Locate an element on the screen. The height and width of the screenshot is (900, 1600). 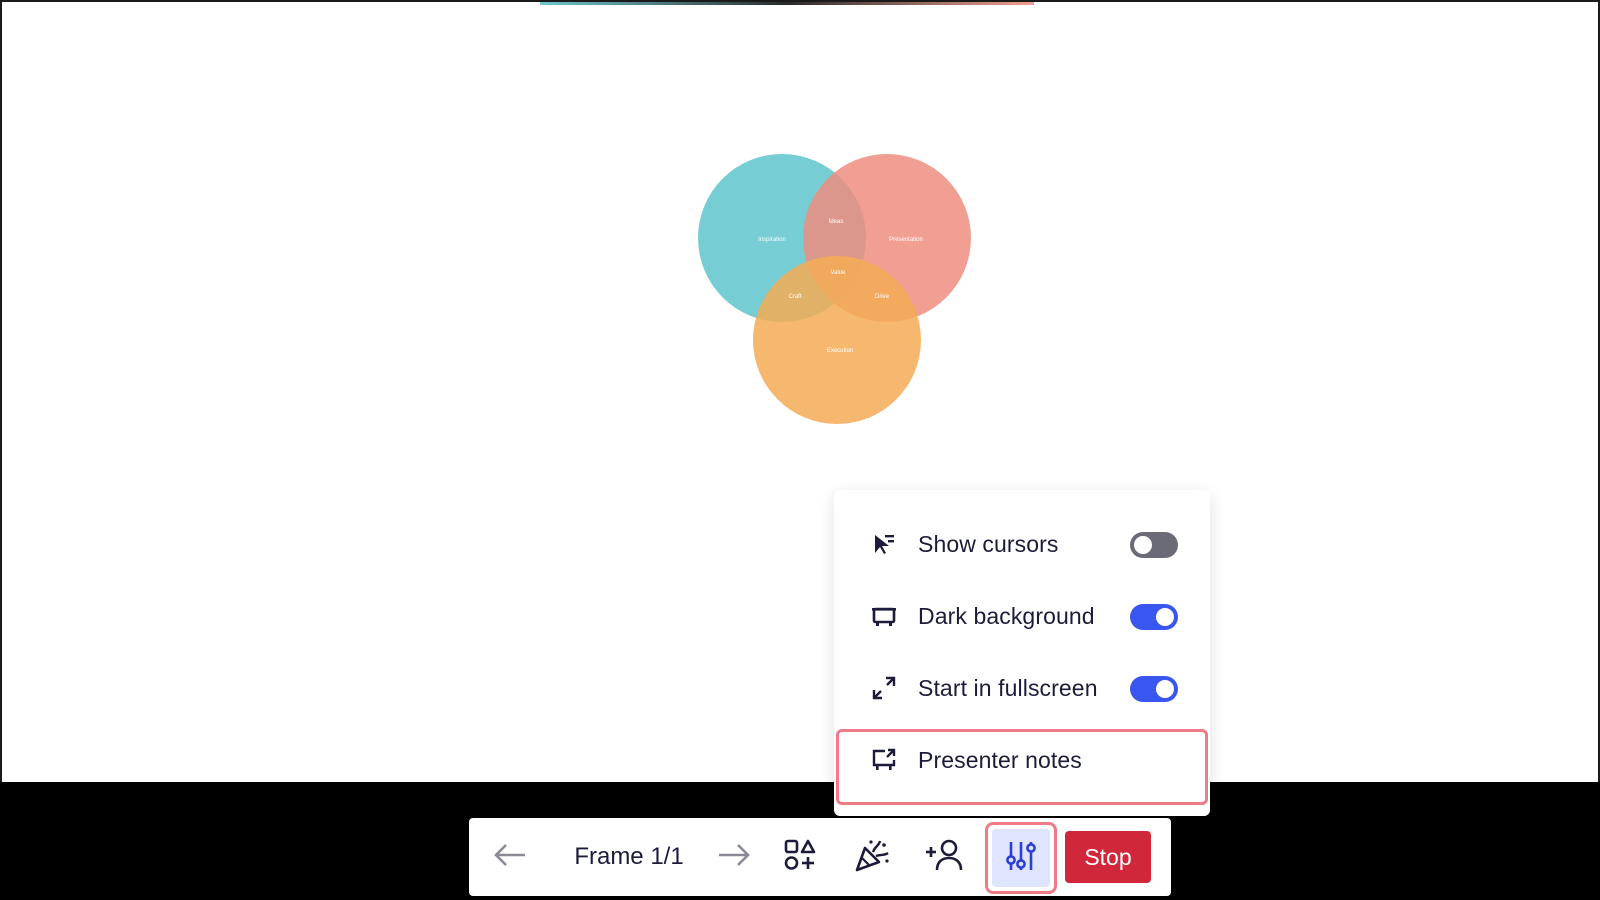
venn-label-left-overlap: Craft is located at coordinates (794, 297).